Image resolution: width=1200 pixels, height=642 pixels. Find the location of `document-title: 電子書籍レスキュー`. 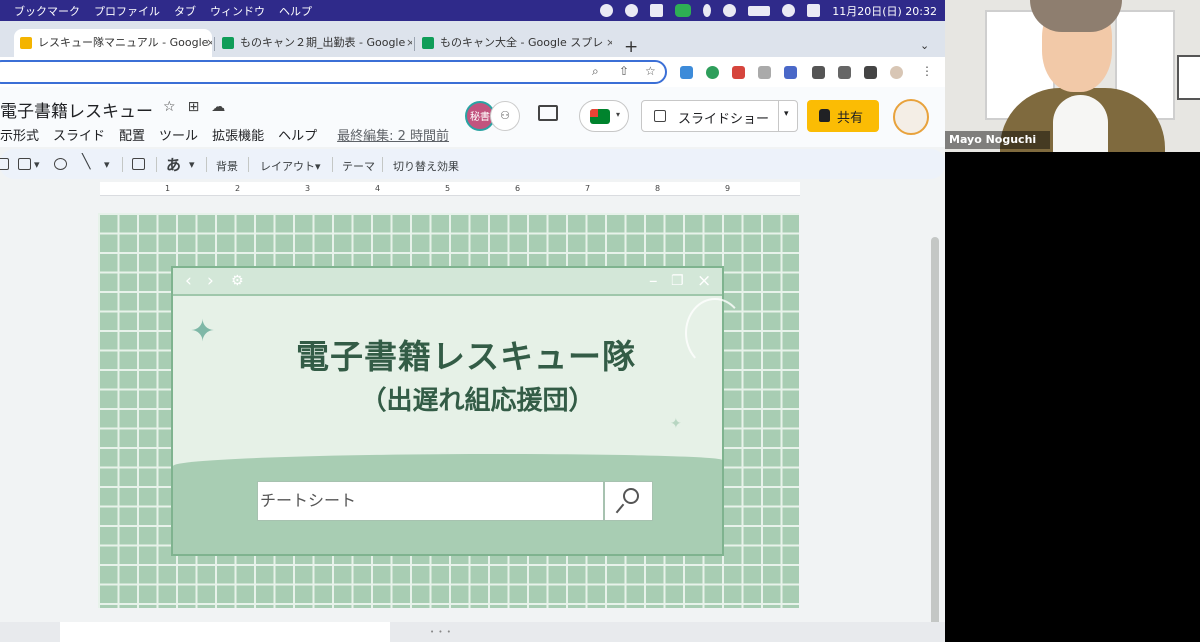

document-title: 電子書籍レスキュー is located at coordinates (76, 109).